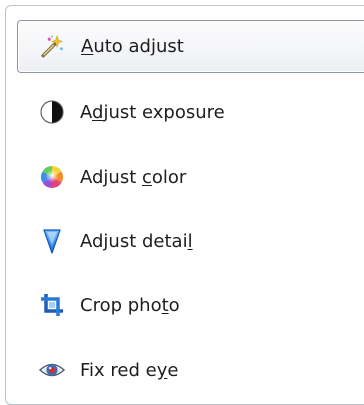 The height and width of the screenshot is (405, 364). What do you see at coordinates (133, 177) in the screenshot?
I see `menu-item-label: Adjust color` at bounding box center [133, 177].